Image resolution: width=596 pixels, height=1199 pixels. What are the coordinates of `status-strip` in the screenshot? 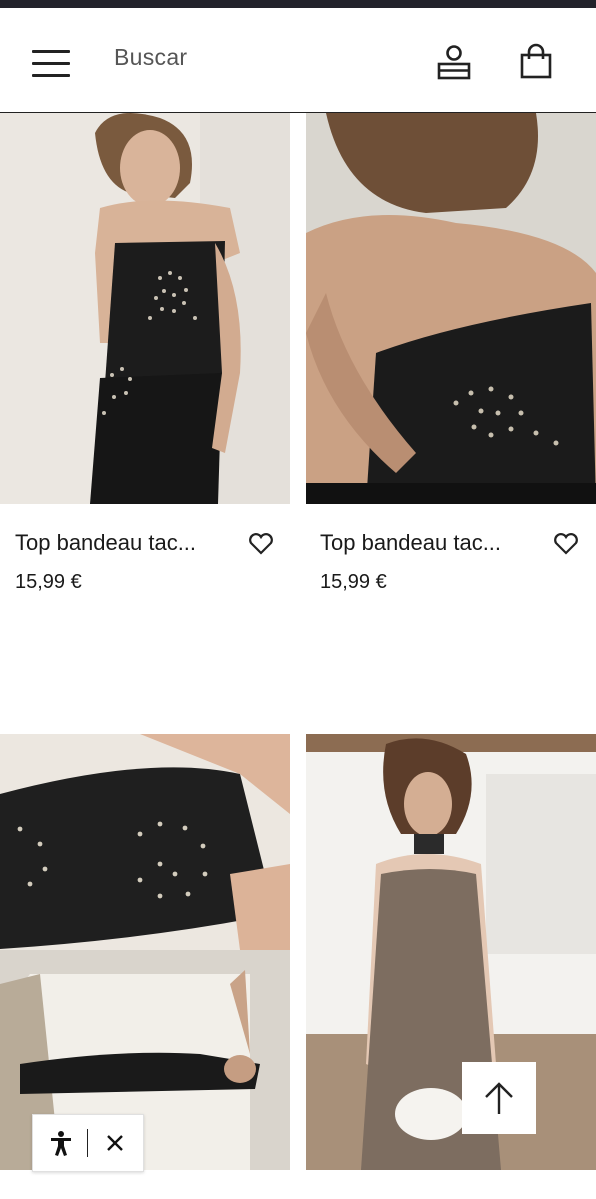 It's located at (298, 4).